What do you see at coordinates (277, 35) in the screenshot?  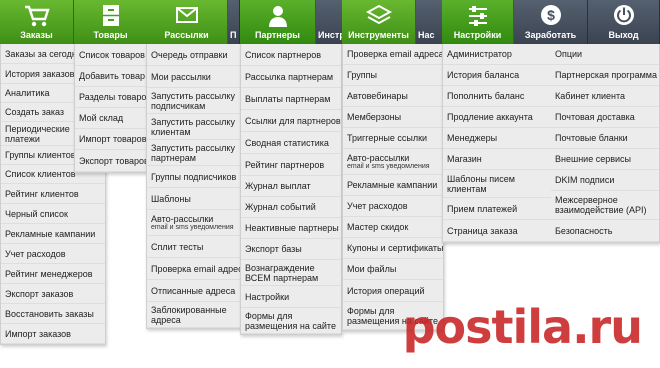 I see `tab-partners-label: Партнеры` at bounding box center [277, 35].